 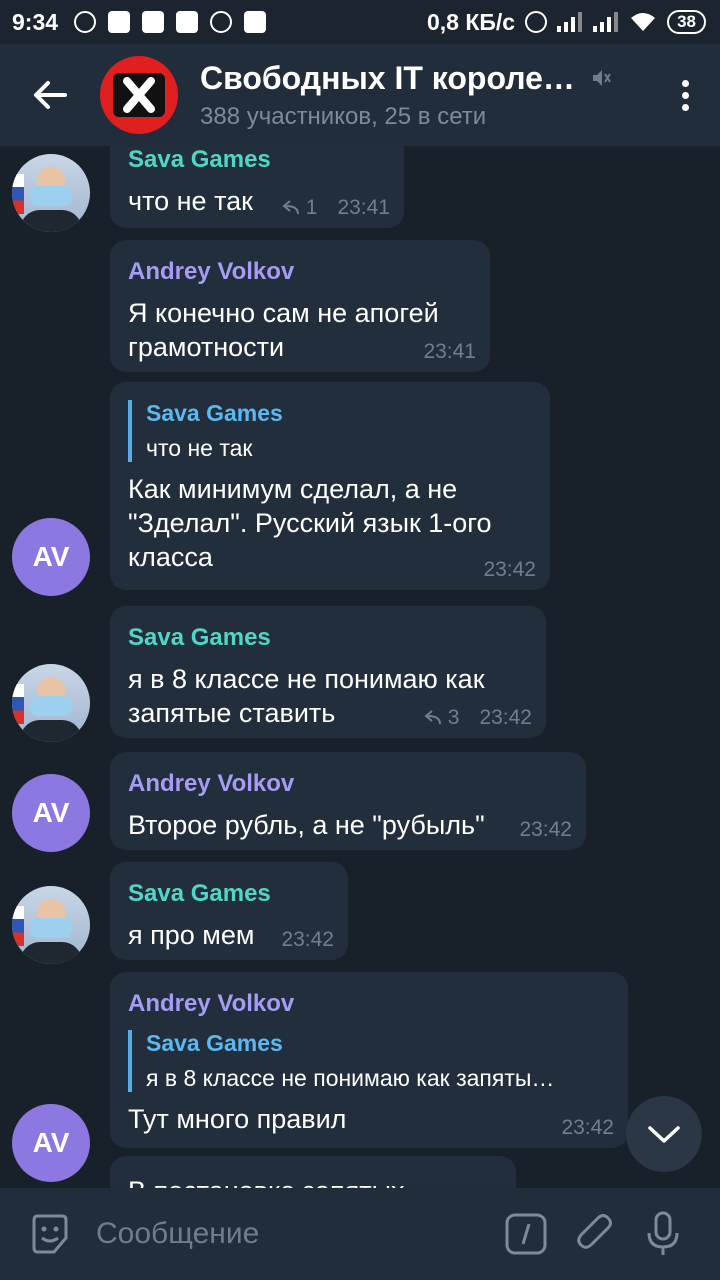 I want to click on network-speed: 0,8 КБ/с, so click(x=471, y=21).